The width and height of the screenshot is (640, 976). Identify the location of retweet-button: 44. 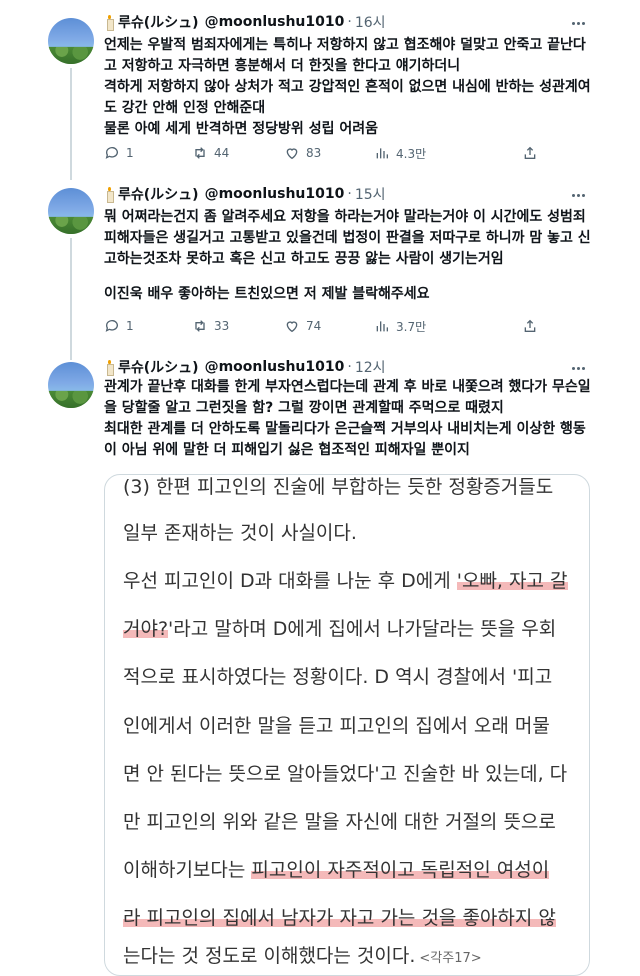
(210, 153).